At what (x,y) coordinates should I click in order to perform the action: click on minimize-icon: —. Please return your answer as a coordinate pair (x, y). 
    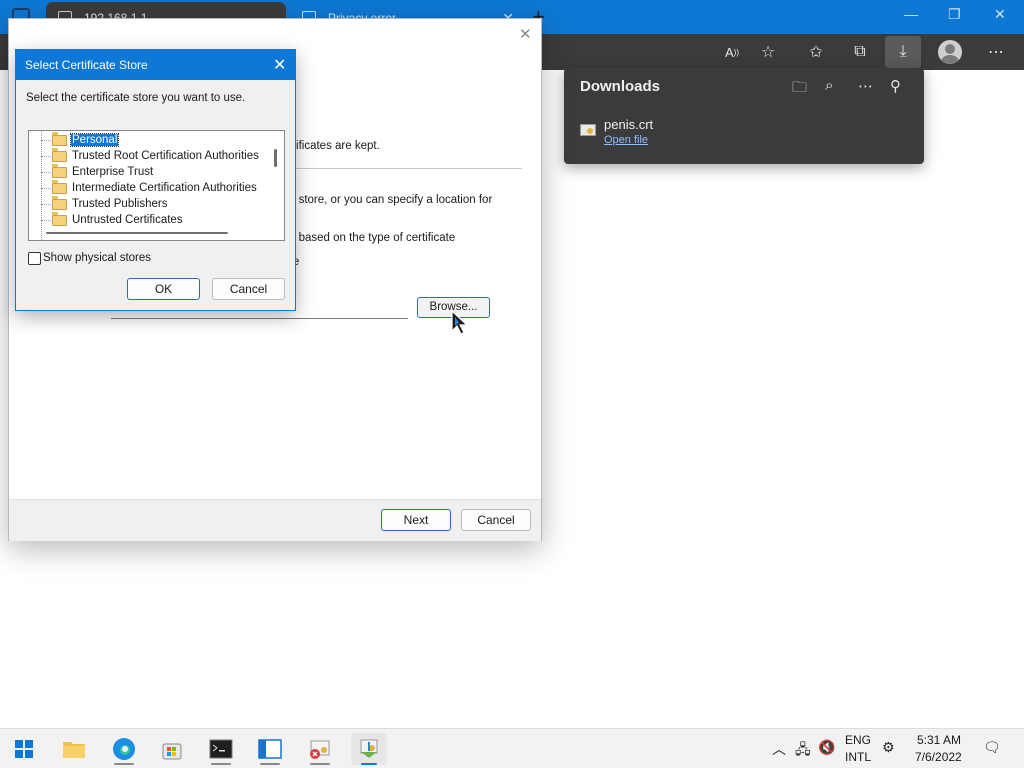
    Looking at the image, I should click on (911, 14).